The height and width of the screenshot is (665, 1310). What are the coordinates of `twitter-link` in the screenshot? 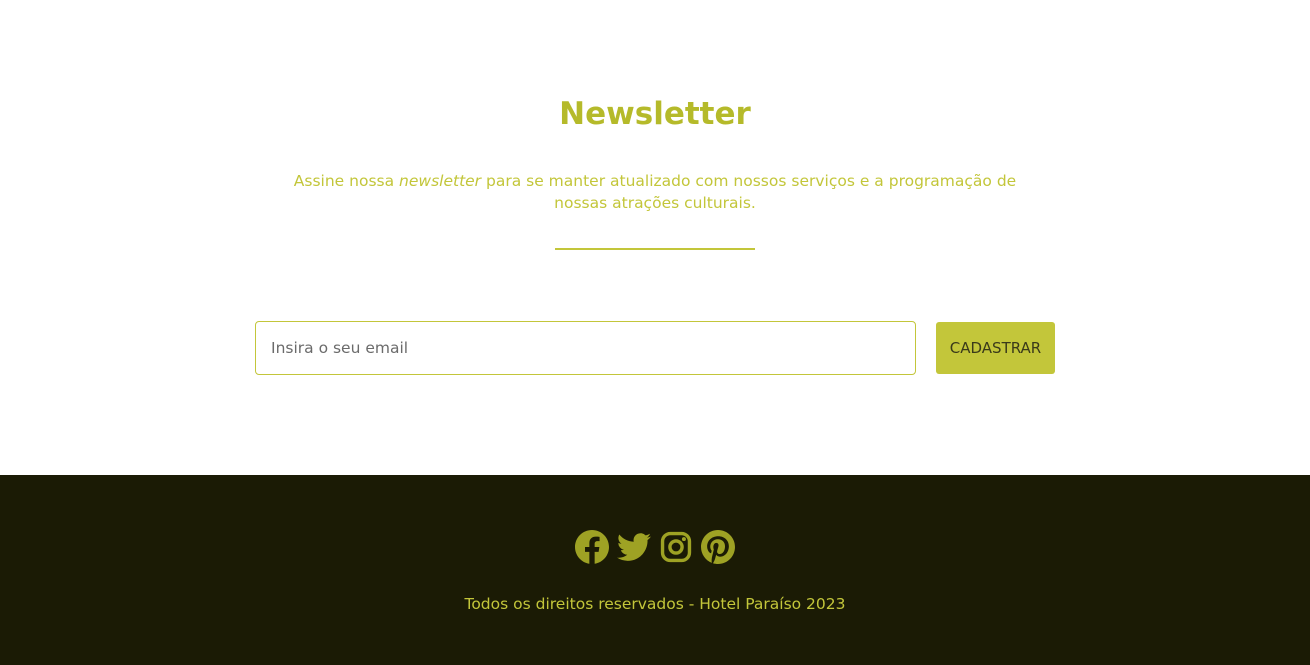 It's located at (634, 547).